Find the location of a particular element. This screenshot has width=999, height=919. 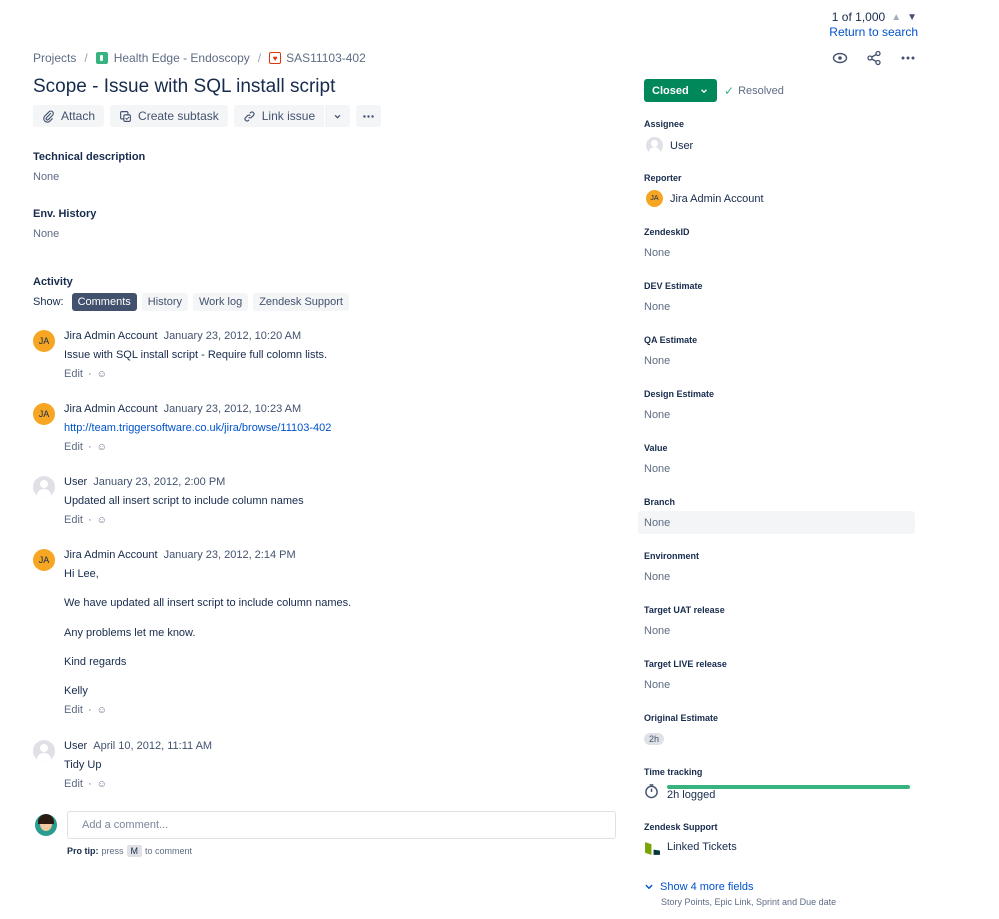

target-uat-value: None is located at coordinates (657, 631).